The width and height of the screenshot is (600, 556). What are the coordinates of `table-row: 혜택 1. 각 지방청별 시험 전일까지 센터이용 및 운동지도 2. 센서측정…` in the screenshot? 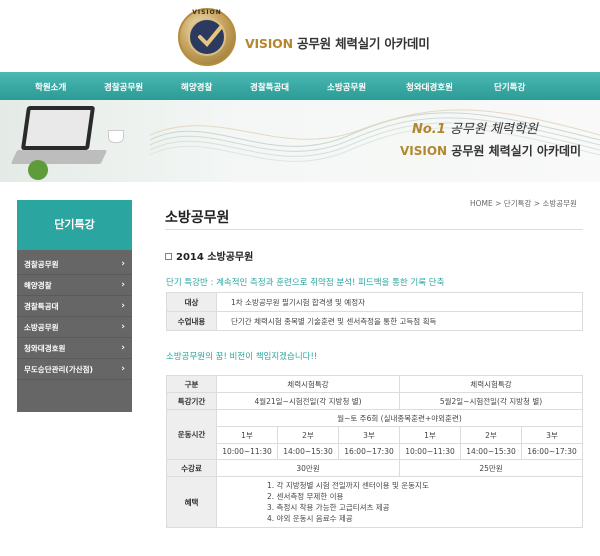 It's located at (374, 502).